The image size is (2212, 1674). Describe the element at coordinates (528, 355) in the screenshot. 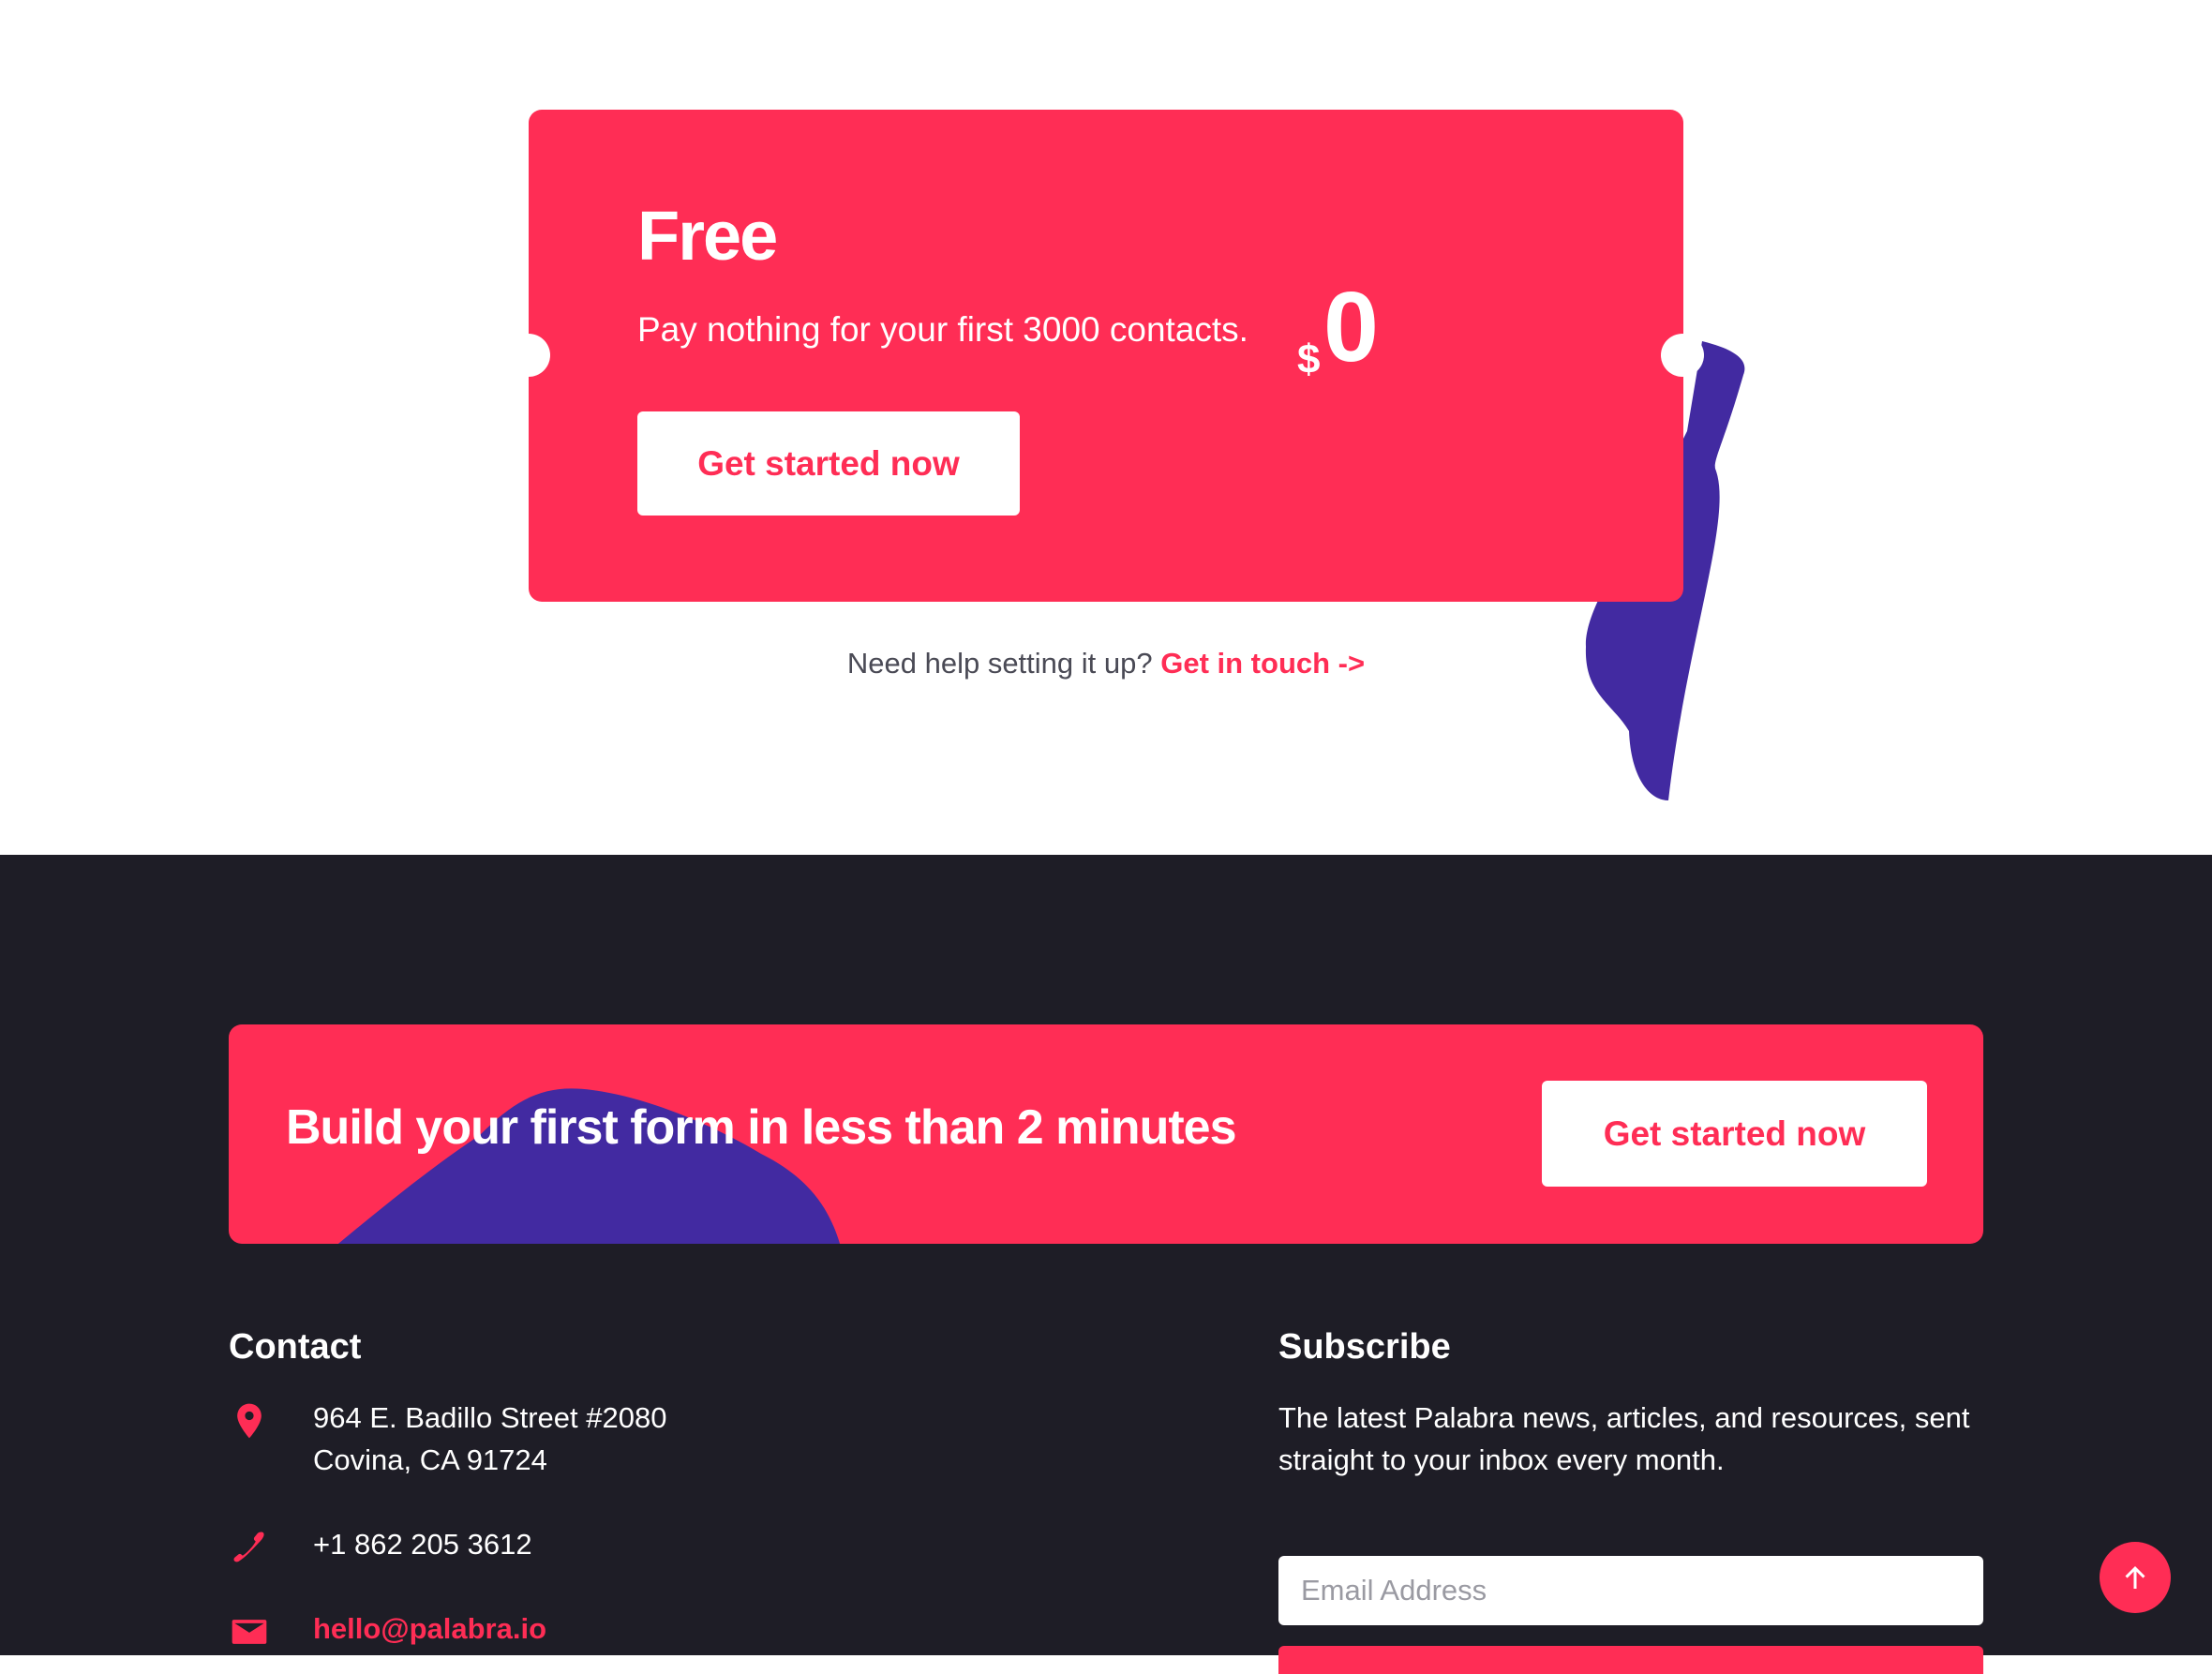

I see `card-notch-left` at that location.